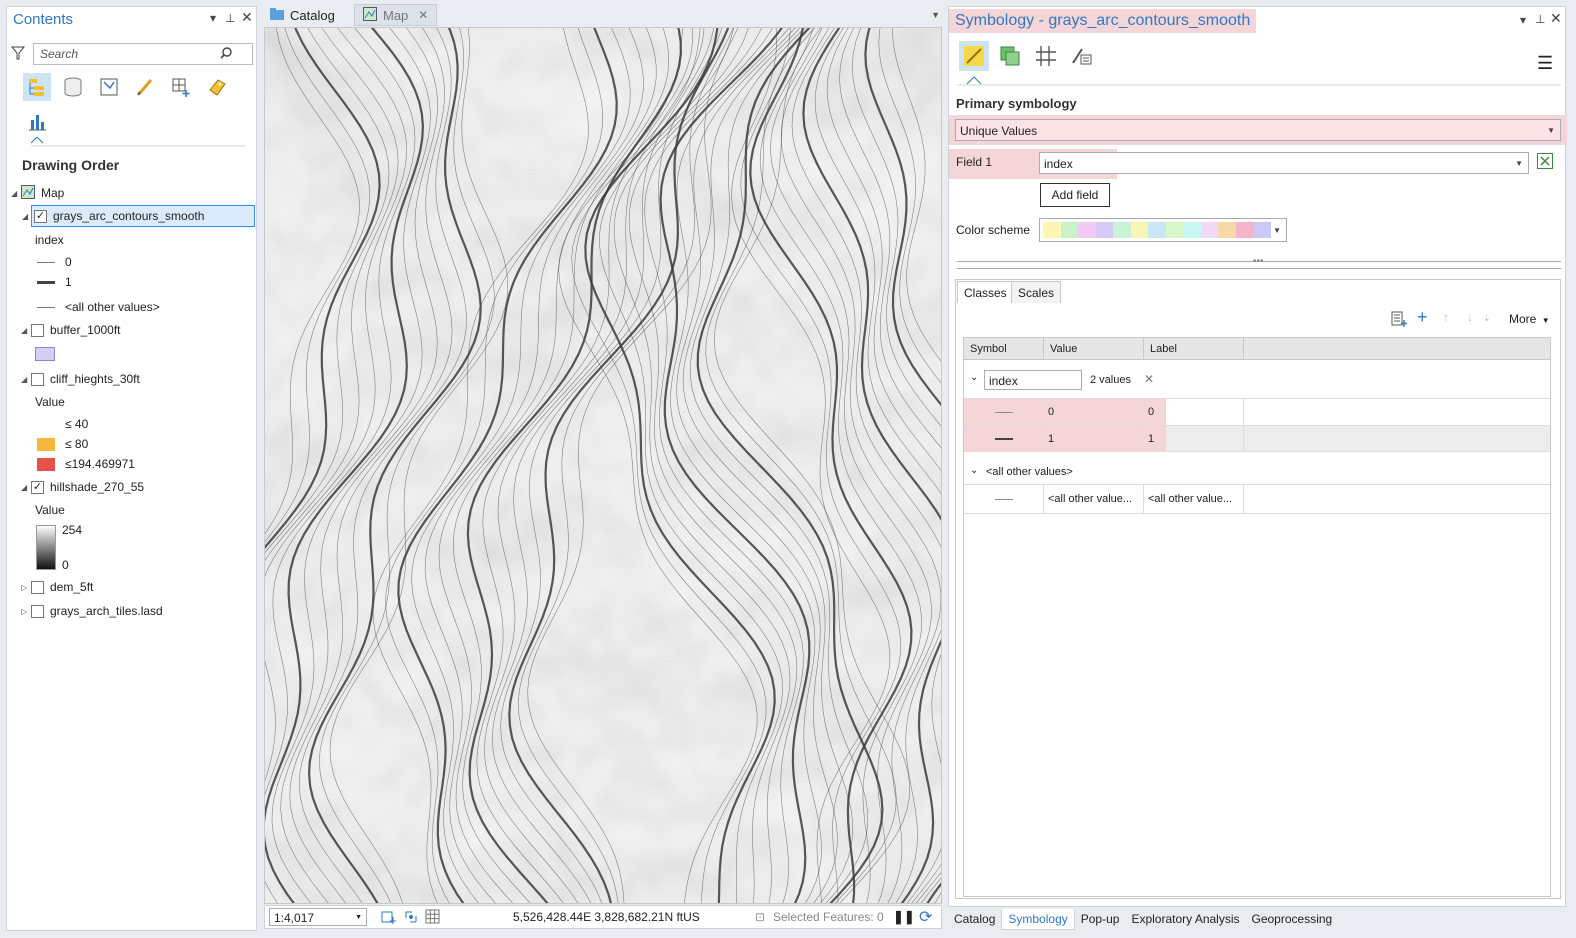 Image resolution: width=1576 pixels, height=938 pixels. What do you see at coordinates (18, 54) in the screenshot?
I see `filter-icon` at bounding box center [18, 54].